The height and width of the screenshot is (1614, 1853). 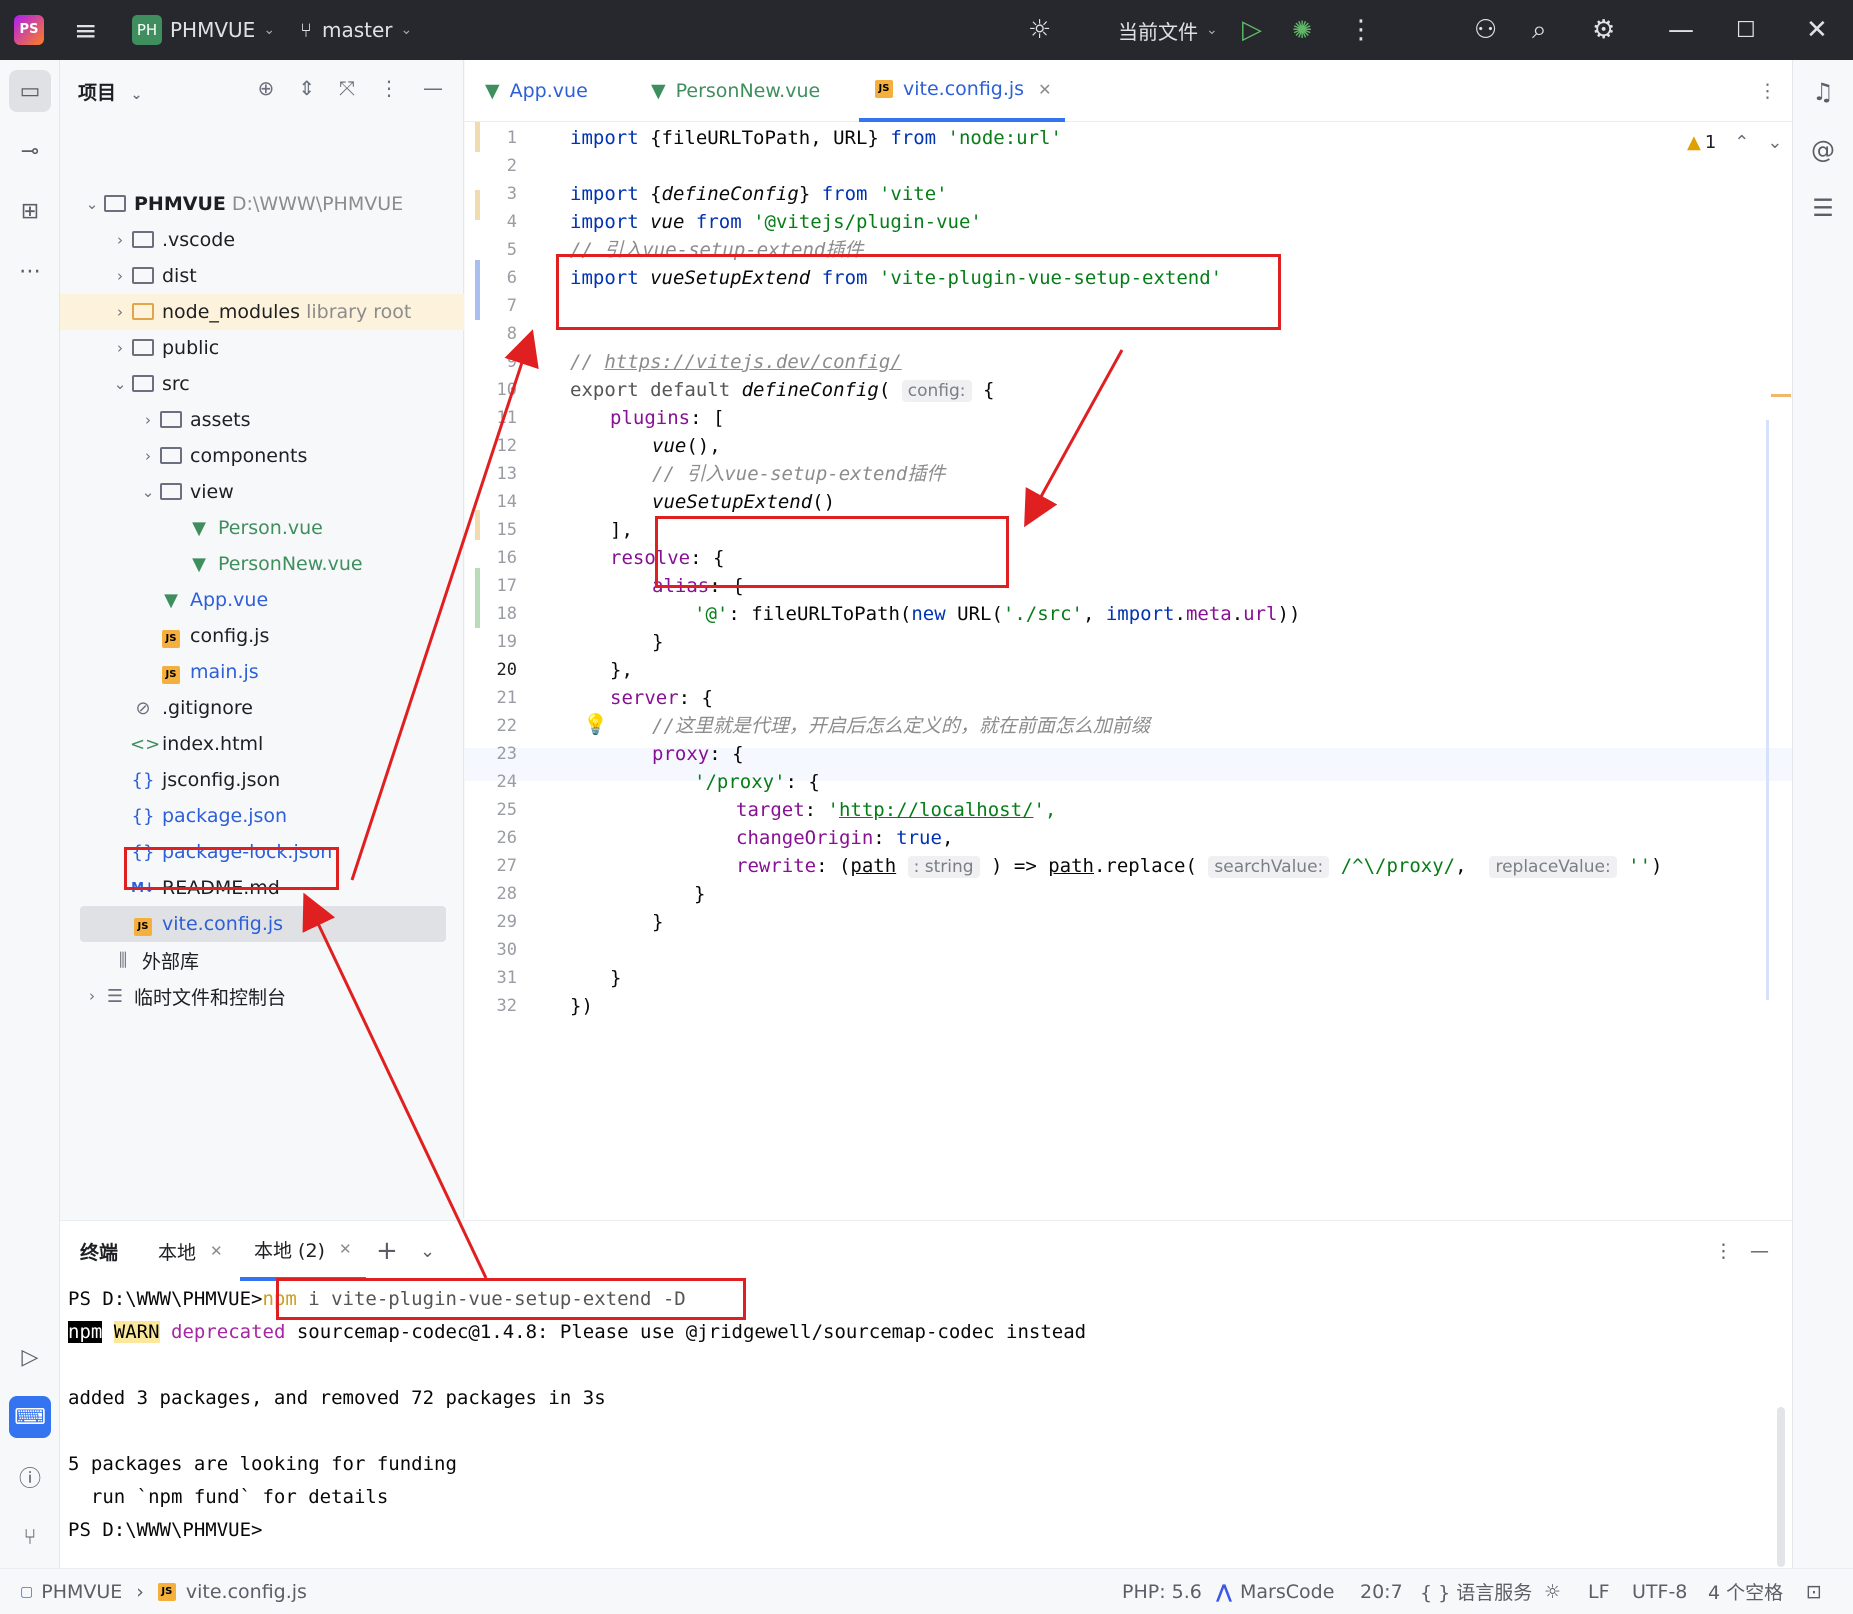 I want to click on add-user-icon: ⚇, so click(x=1485, y=30).